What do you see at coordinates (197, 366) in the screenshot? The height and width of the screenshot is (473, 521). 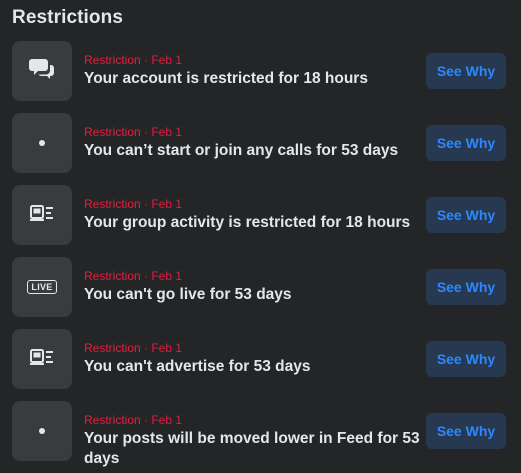 I see `restriction-text: You can't advertise for 53 days` at bounding box center [197, 366].